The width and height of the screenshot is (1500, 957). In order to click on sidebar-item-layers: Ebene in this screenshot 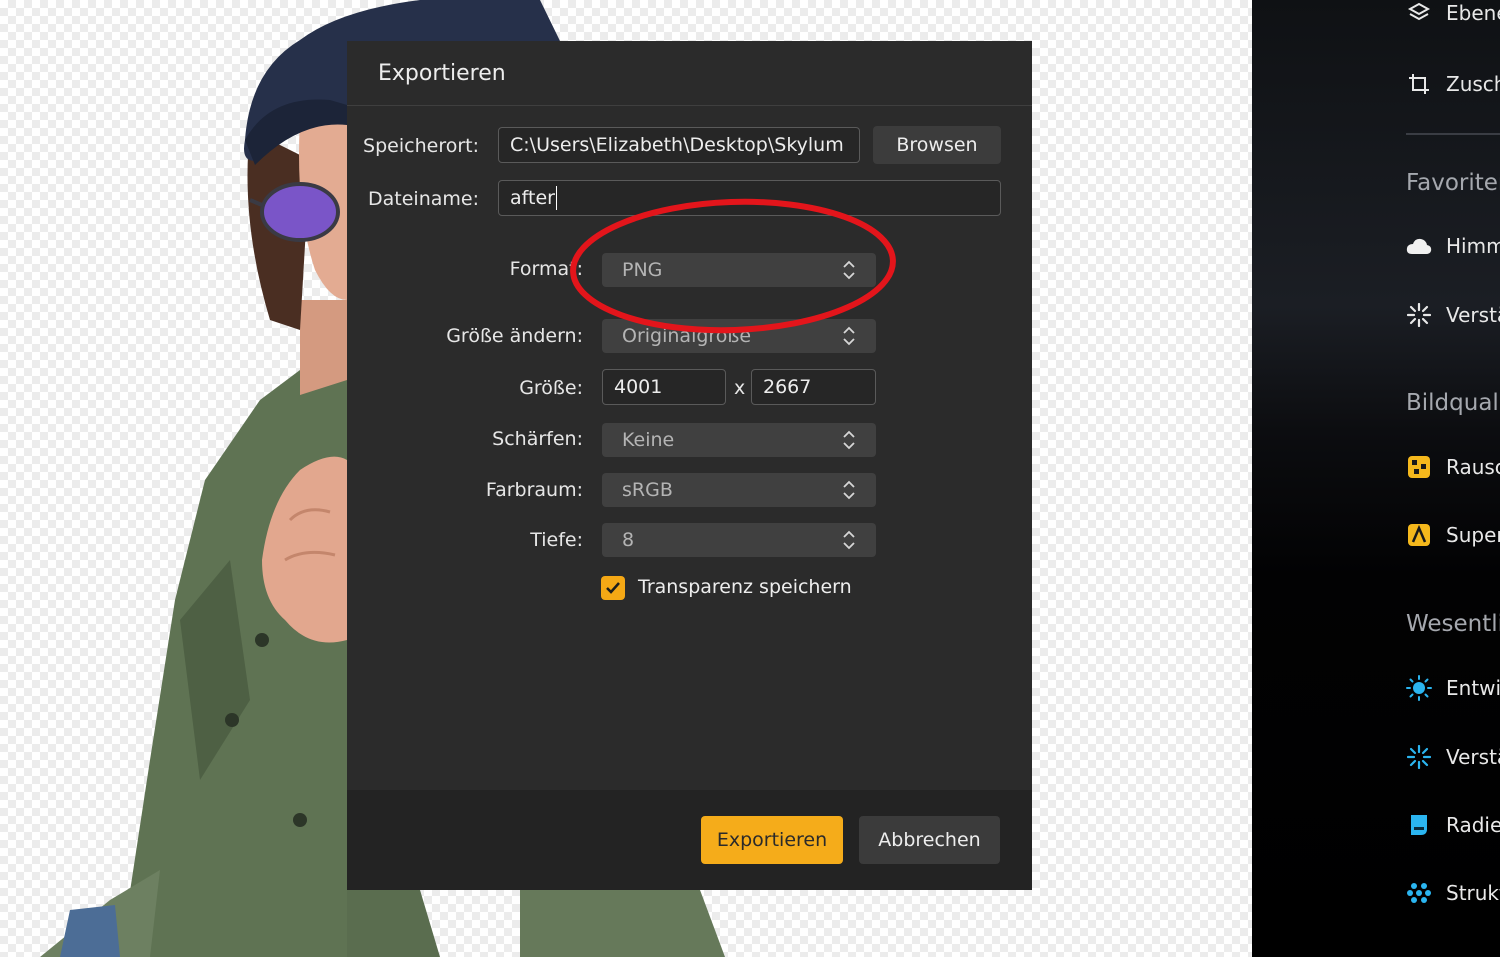, I will do `click(1453, 16)`.